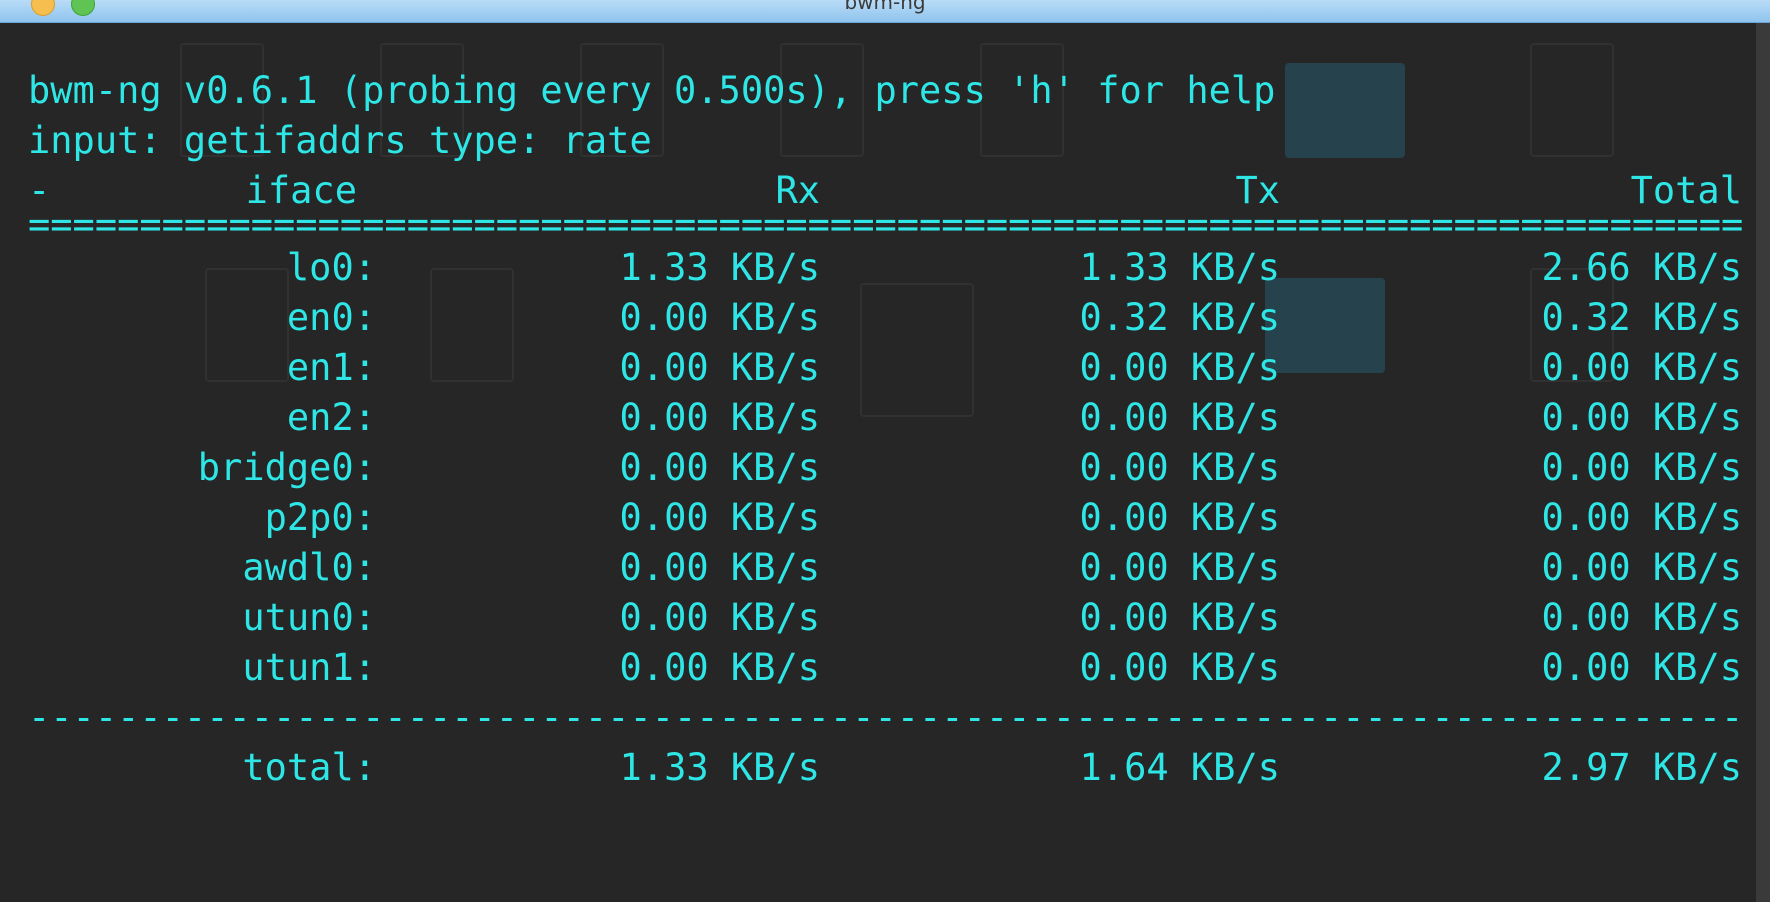 Image resolution: width=1770 pixels, height=902 pixels. Describe the element at coordinates (331, 317) in the screenshot. I see `iface-name: en0:` at that location.